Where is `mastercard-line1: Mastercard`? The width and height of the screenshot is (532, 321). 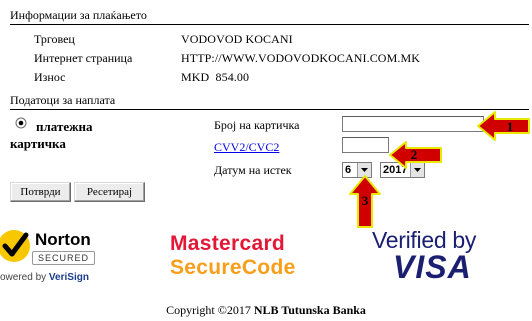
mastercard-line1: Mastercard is located at coordinates (228, 243).